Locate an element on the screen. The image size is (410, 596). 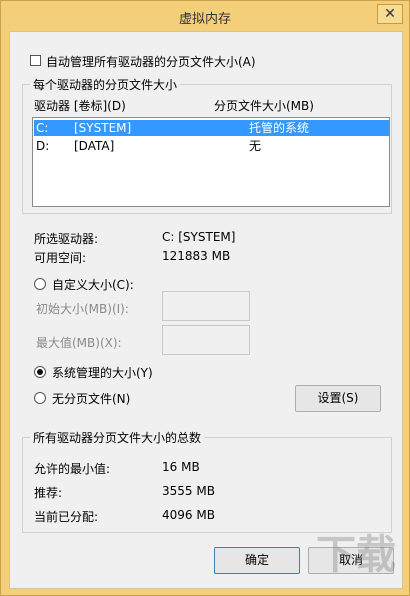
no-paging-file-label: 无分页文件(N) is located at coordinates (91, 398).